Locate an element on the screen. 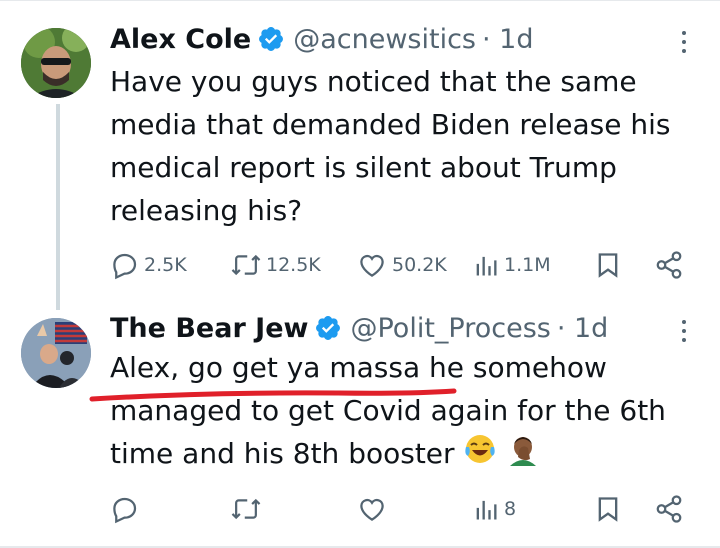 This screenshot has height=548, width=720. retweet-button is located at coordinates (248, 509).